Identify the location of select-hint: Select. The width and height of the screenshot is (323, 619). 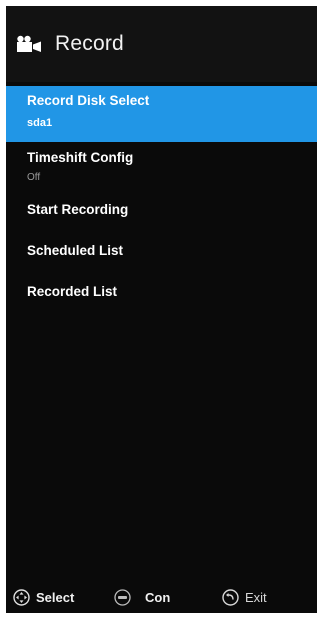
(43, 597).